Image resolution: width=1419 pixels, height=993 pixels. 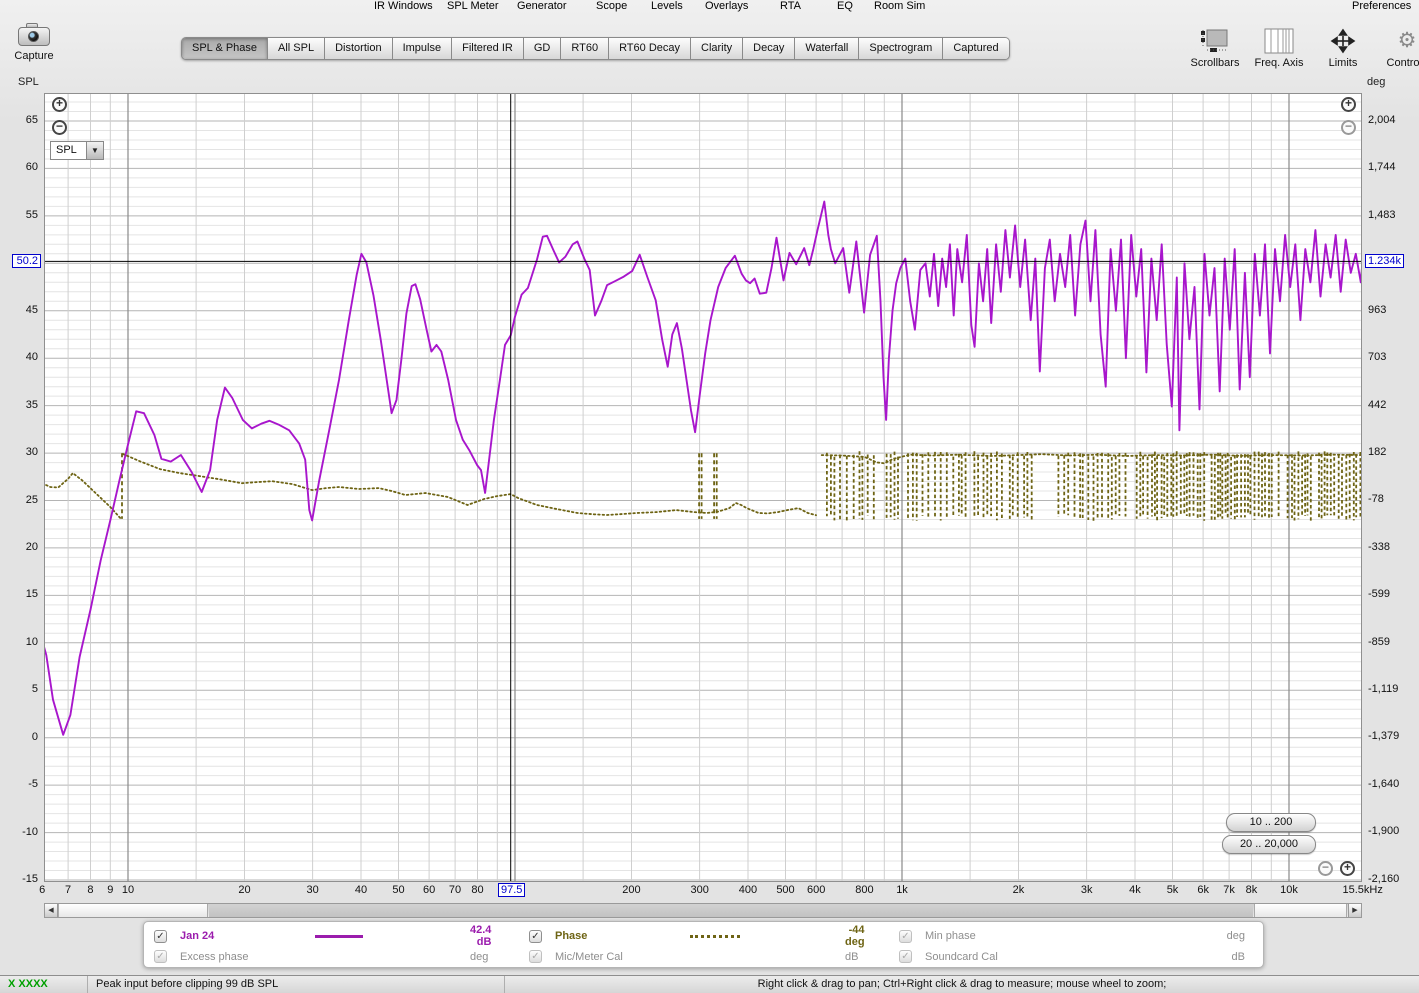 What do you see at coordinates (31, 404) in the screenshot?
I see `left-tick-label: 35` at bounding box center [31, 404].